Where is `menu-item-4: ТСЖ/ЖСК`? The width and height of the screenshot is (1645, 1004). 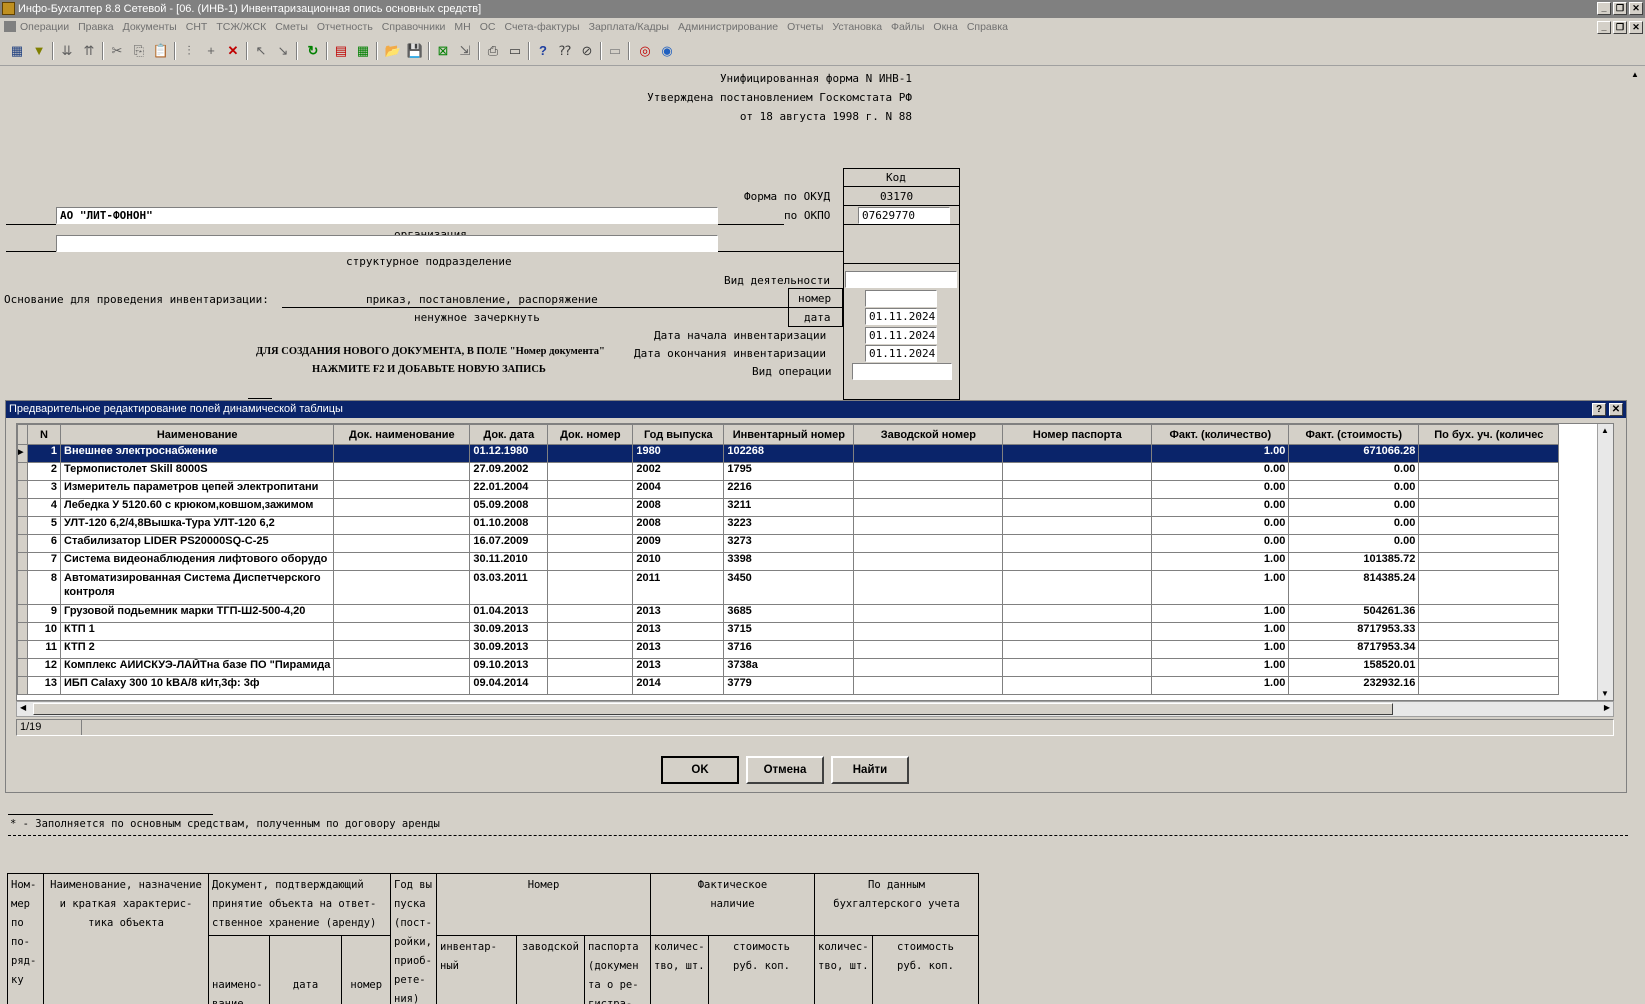 menu-item-4: ТСЖ/ЖСК is located at coordinates (241, 27).